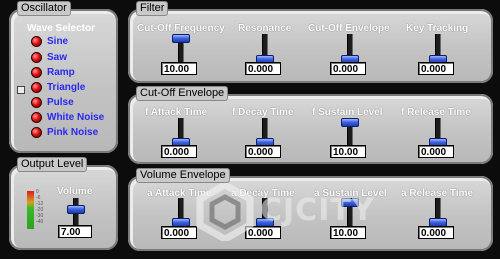 The width and height of the screenshot is (500, 259). Describe the element at coordinates (436, 112) in the screenshot. I see `f-release-time-label: f Release Time` at that location.